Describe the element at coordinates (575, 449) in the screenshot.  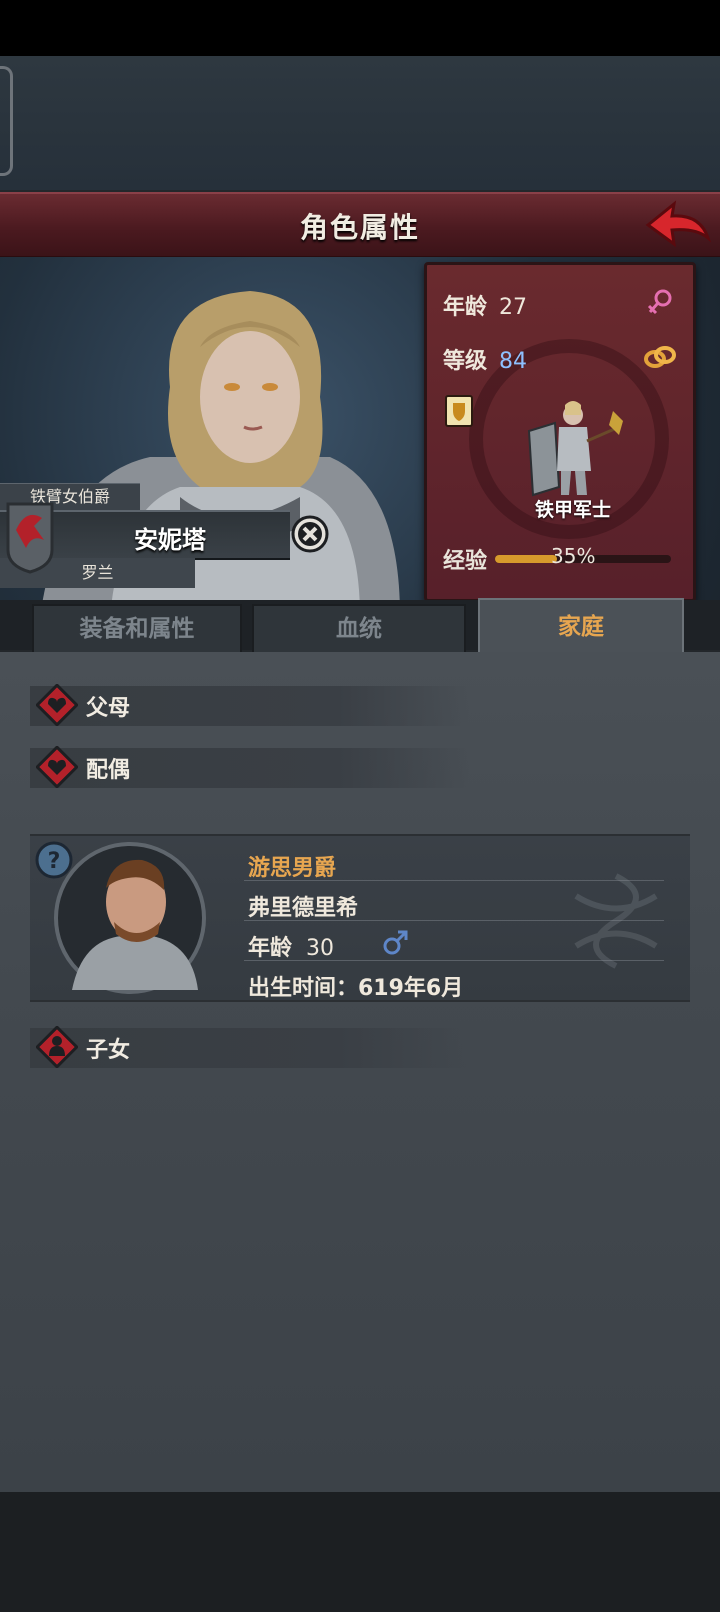
I see `class-unit-icon` at that location.